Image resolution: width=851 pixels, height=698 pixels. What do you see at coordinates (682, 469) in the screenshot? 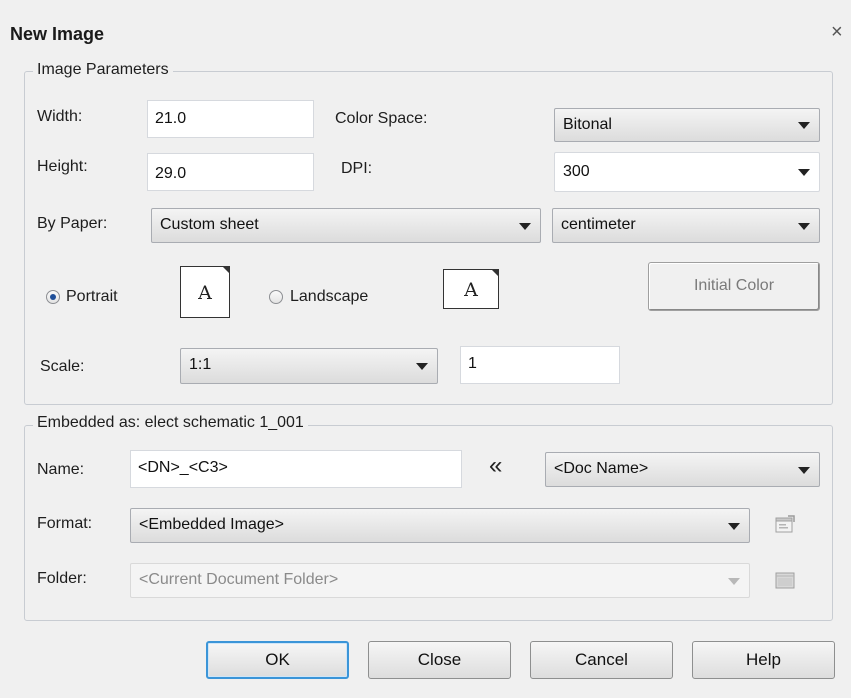
I see `doc-name-select: <Doc Name>` at bounding box center [682, 469].